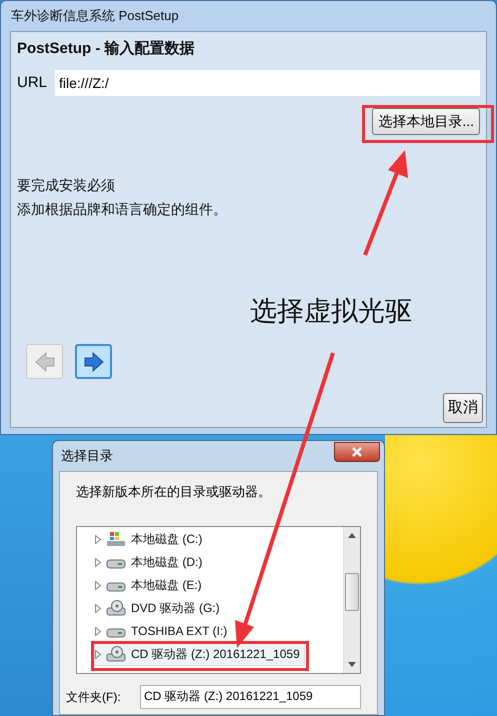 The height and width of the screenshot is (716, 497). What do you see at coordinates (32, 82) in the screenshot?
I see `url-label: URL` at bounding box center [32, 82].